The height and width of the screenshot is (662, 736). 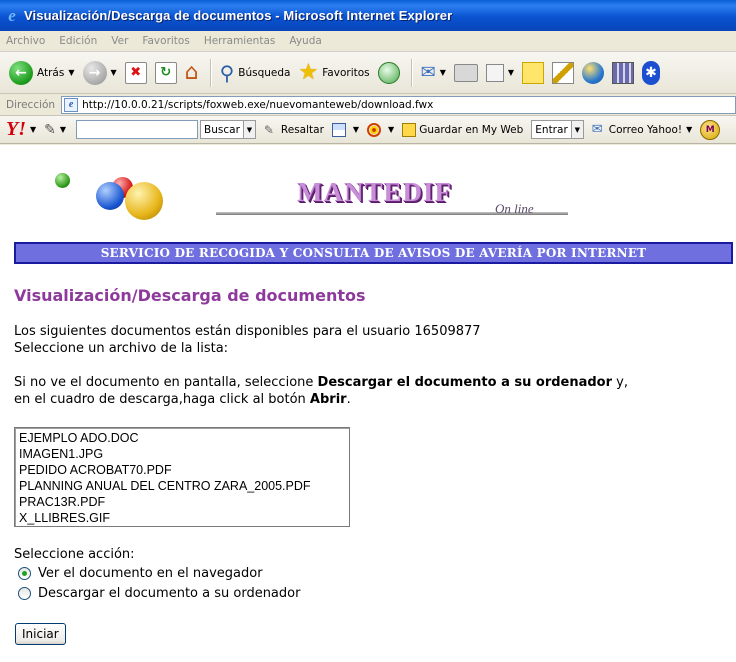 I want to click on download-option: Descargar el documento a su ordenador, so click(x=159, y=593).